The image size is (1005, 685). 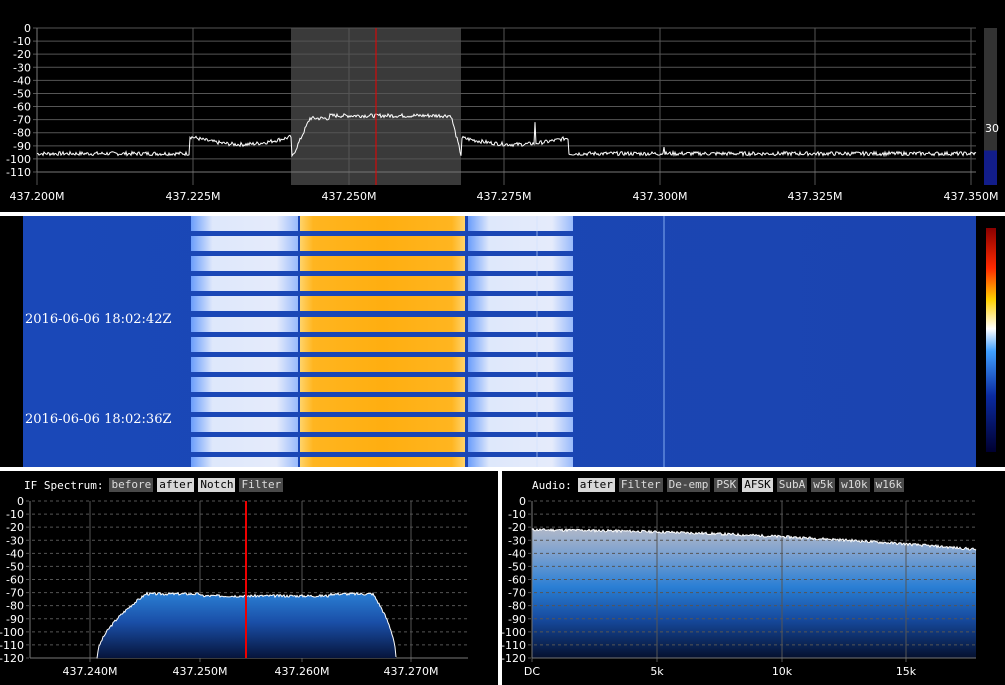 I want to click on x-tick-label: 437.300M, so click(x=660, y=196).